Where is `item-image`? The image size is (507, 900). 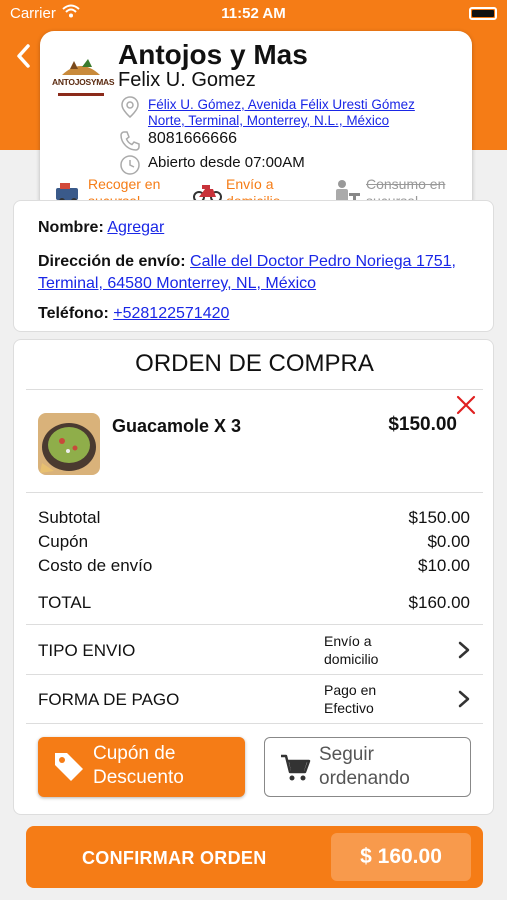
item-image is located at coordinates (69, 444).